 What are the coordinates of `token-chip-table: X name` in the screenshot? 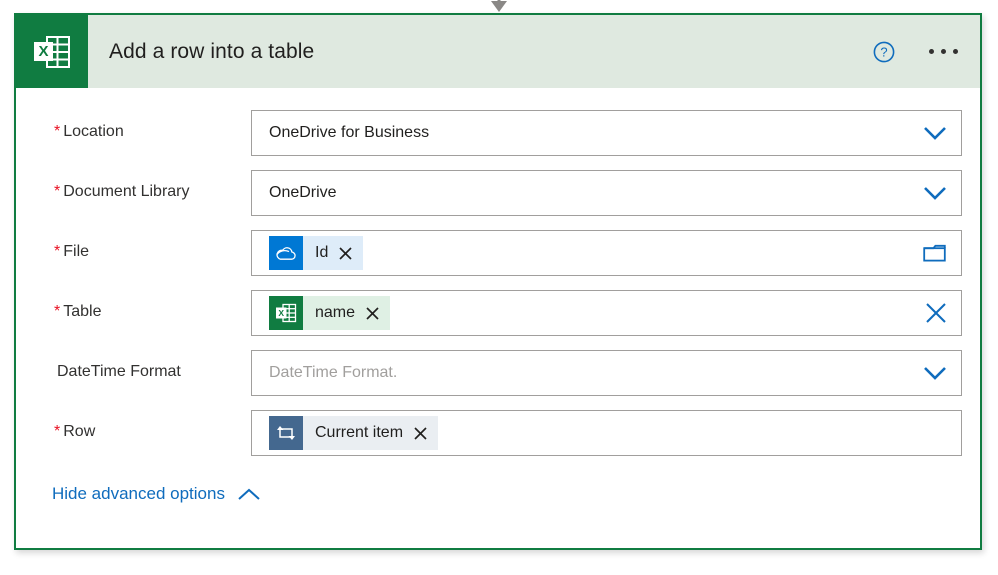 It's located at (330, 313).